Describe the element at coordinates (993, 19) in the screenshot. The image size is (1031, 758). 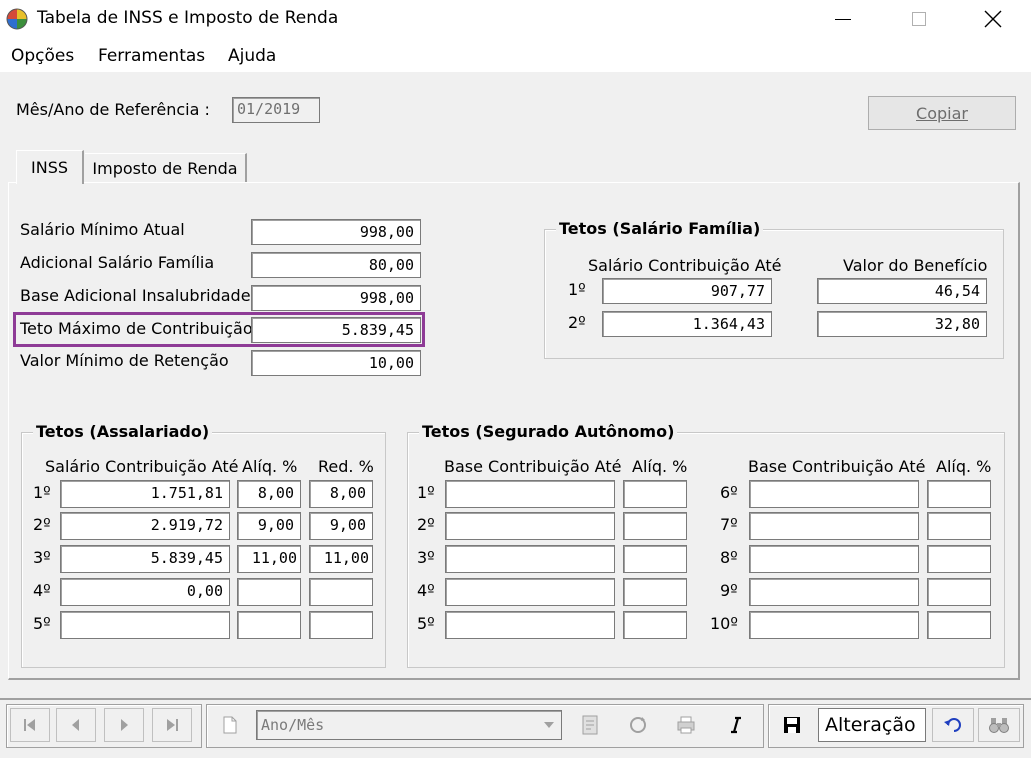
I see `close-button` at that location.